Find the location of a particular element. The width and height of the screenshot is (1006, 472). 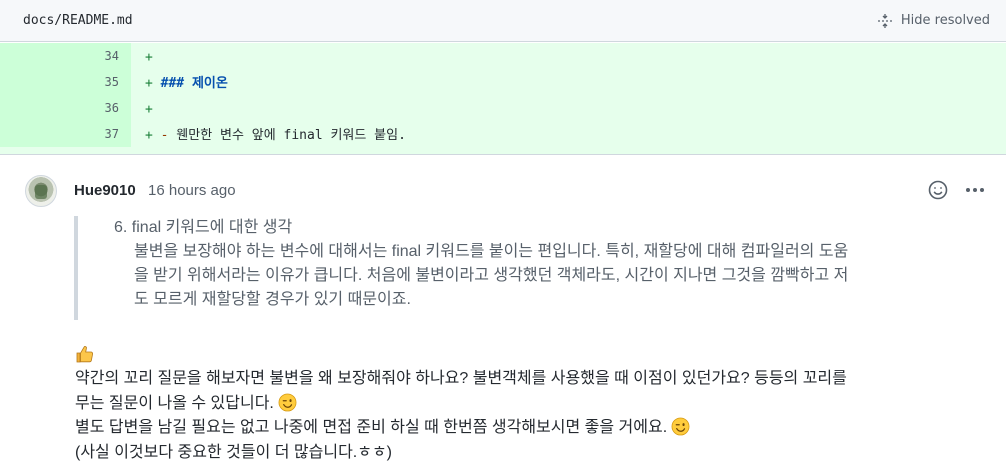

comment-line: 무는 질문이 나올 수 있답니다. is located at coordinates (532, 404).